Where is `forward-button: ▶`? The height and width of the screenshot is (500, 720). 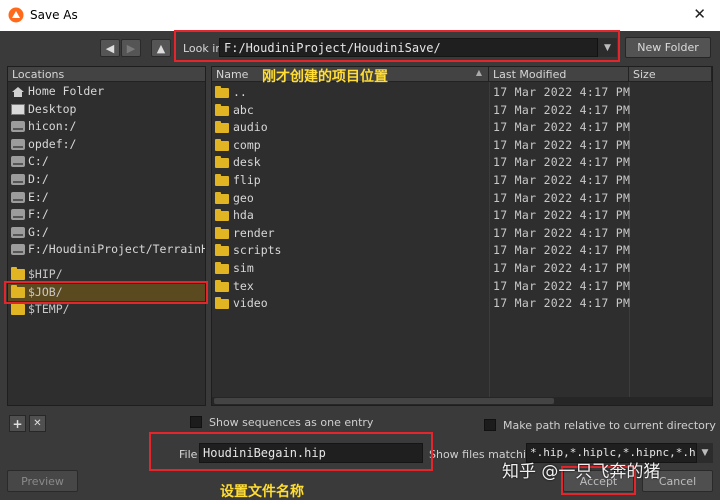
forward-button: ▶ is located at coordinates (131, 48).